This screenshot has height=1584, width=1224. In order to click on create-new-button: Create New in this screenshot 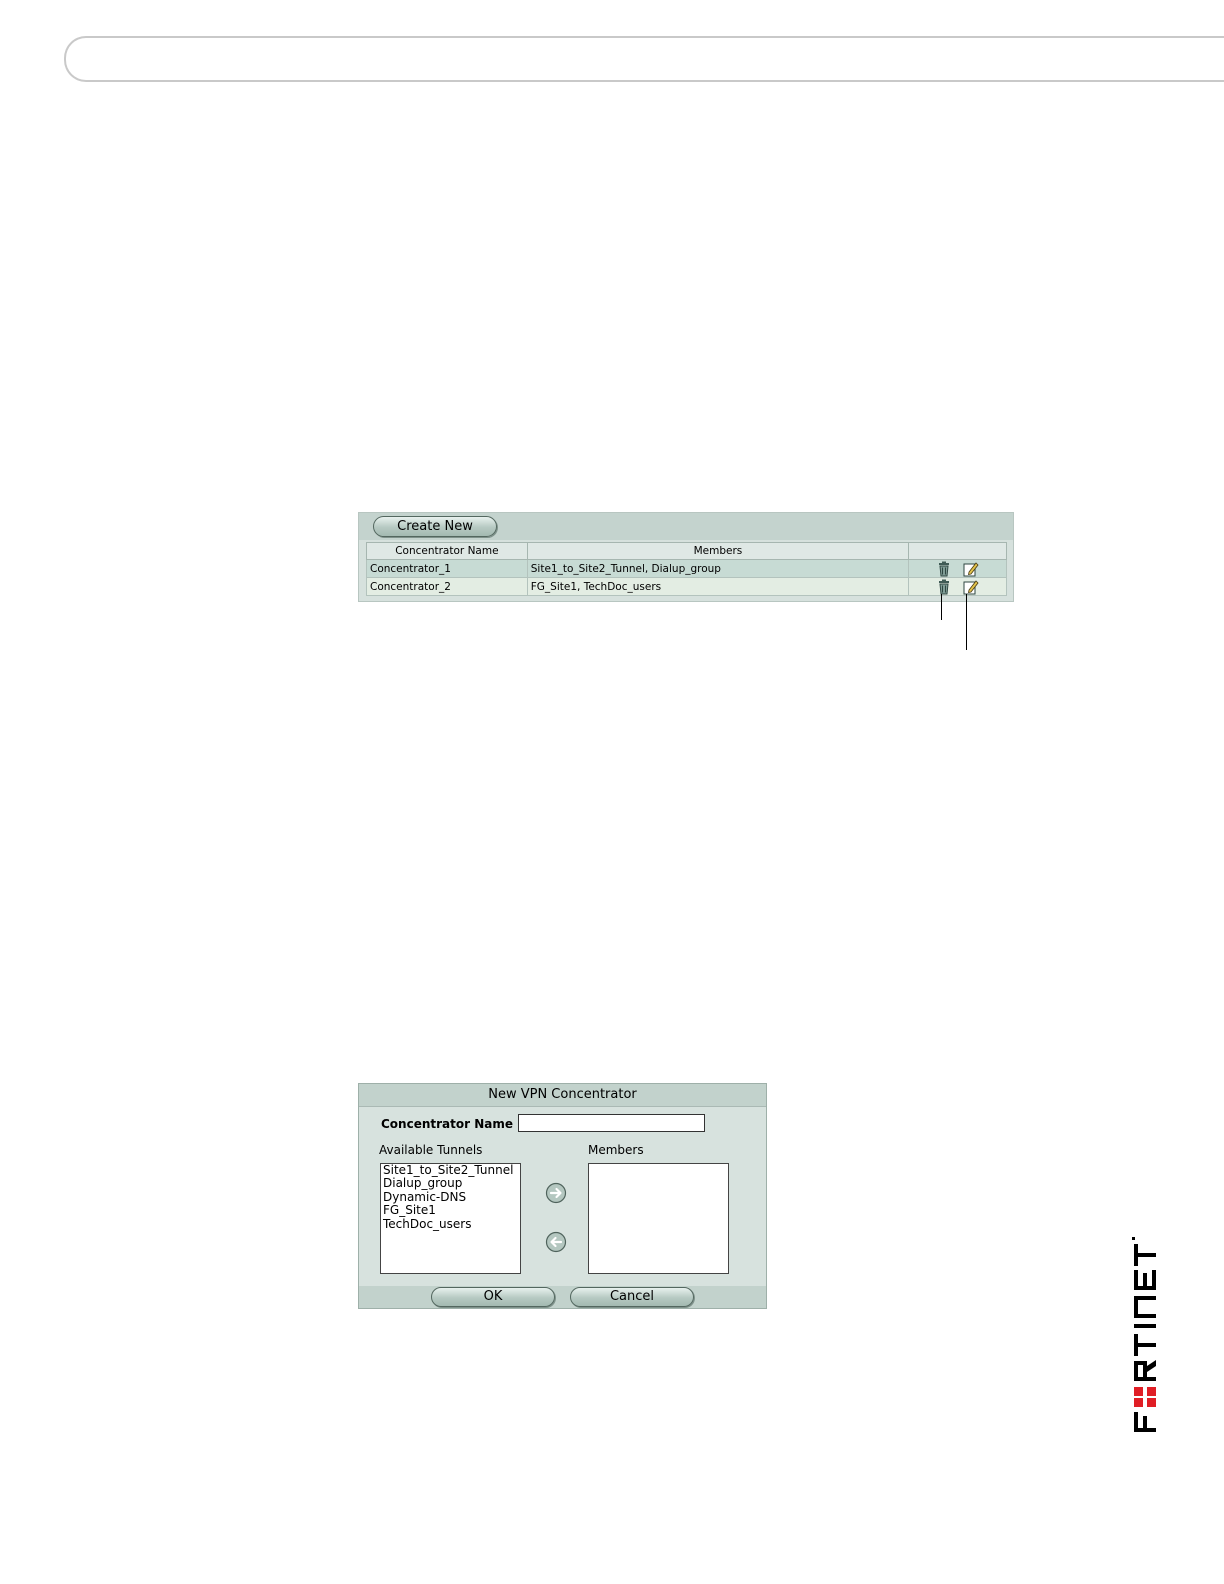, I will do `click(435, 526)`.